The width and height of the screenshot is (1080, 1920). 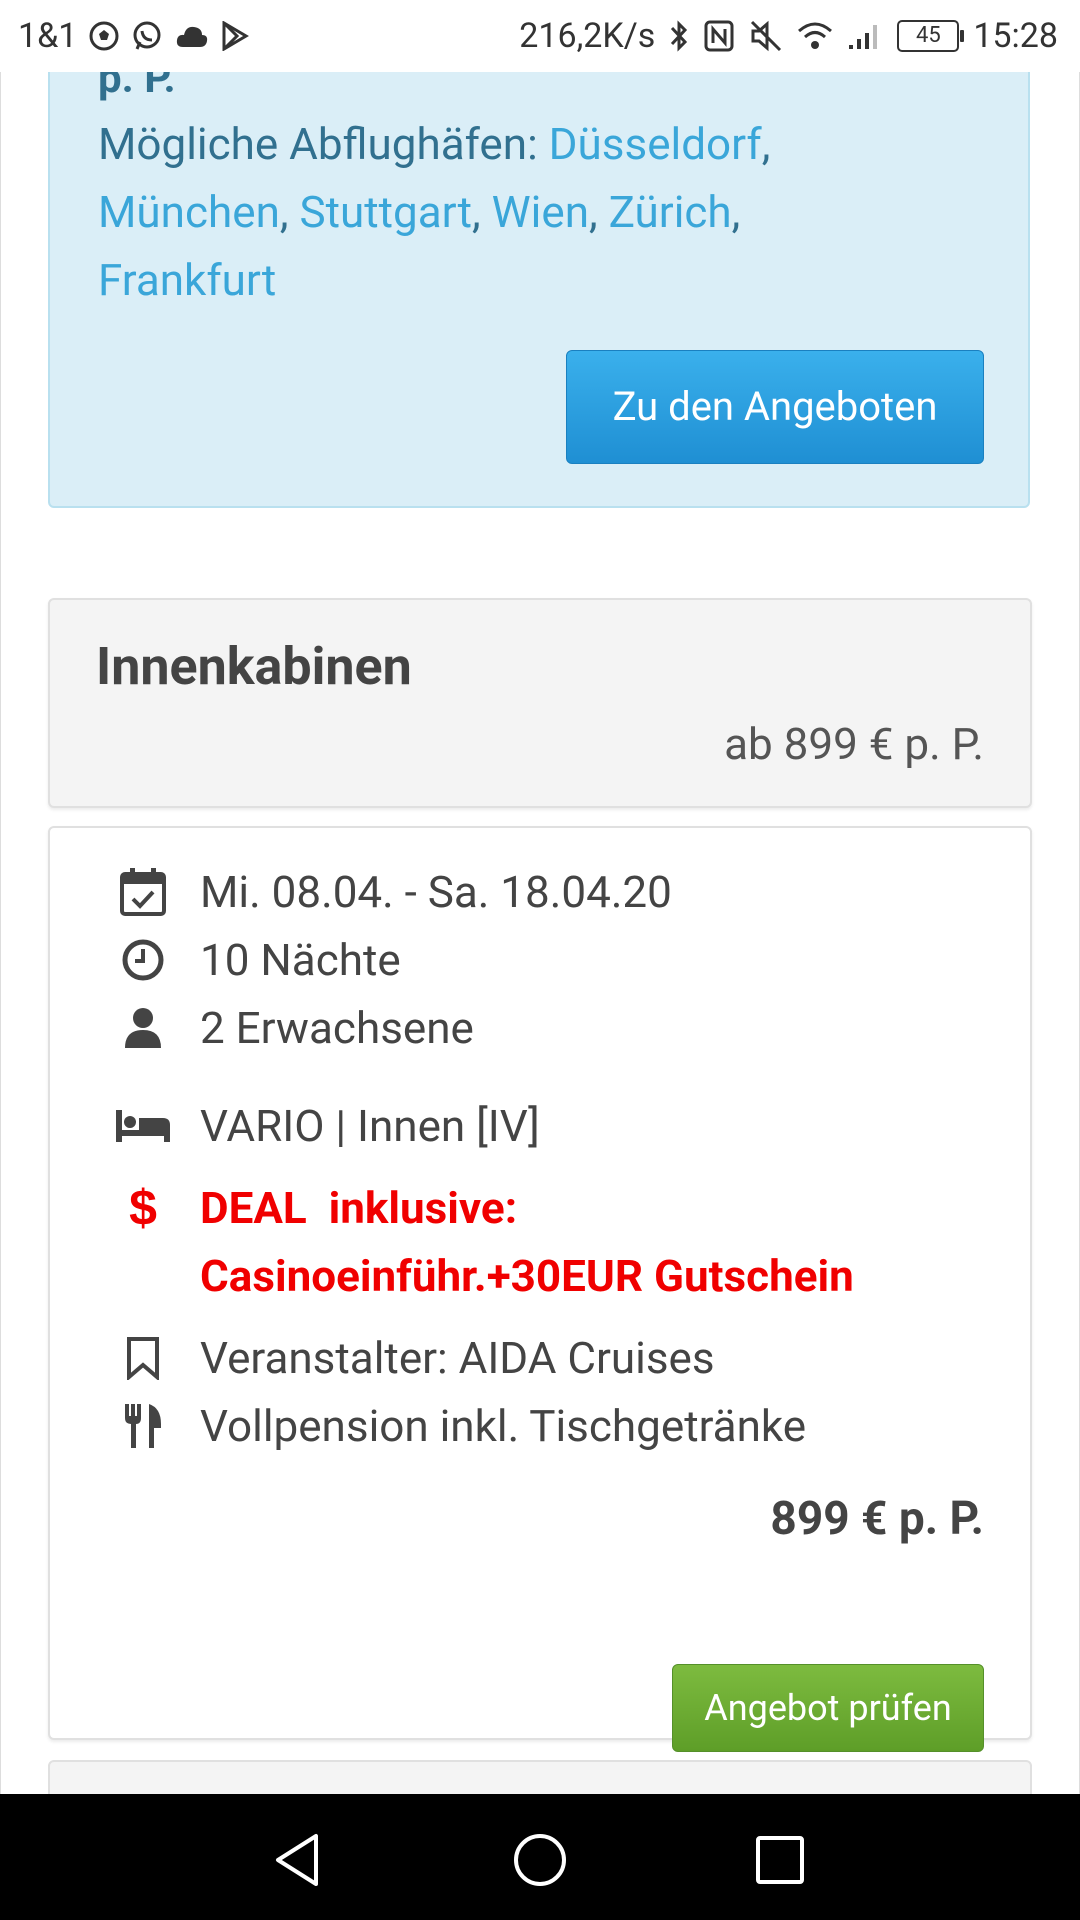 I want to click on page-border-left, so click(x=0, y=933).